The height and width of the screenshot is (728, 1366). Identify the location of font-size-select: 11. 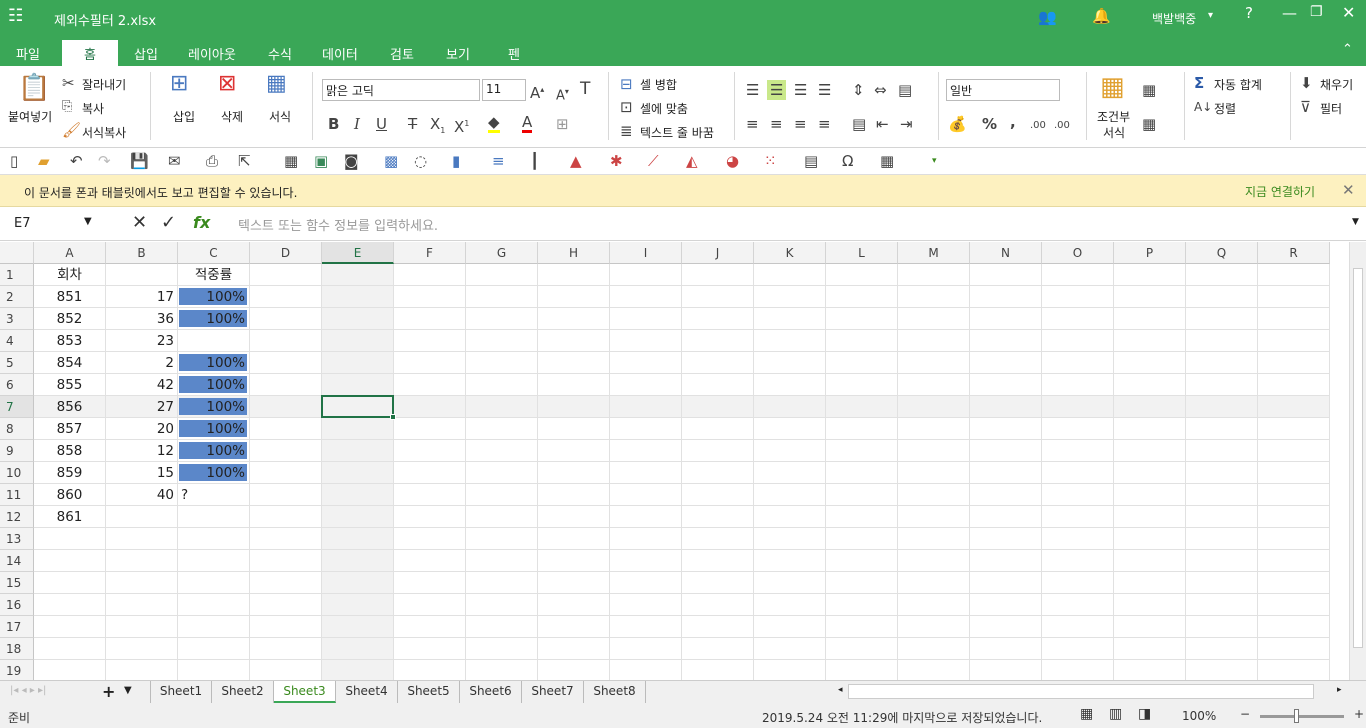
(504, 90).